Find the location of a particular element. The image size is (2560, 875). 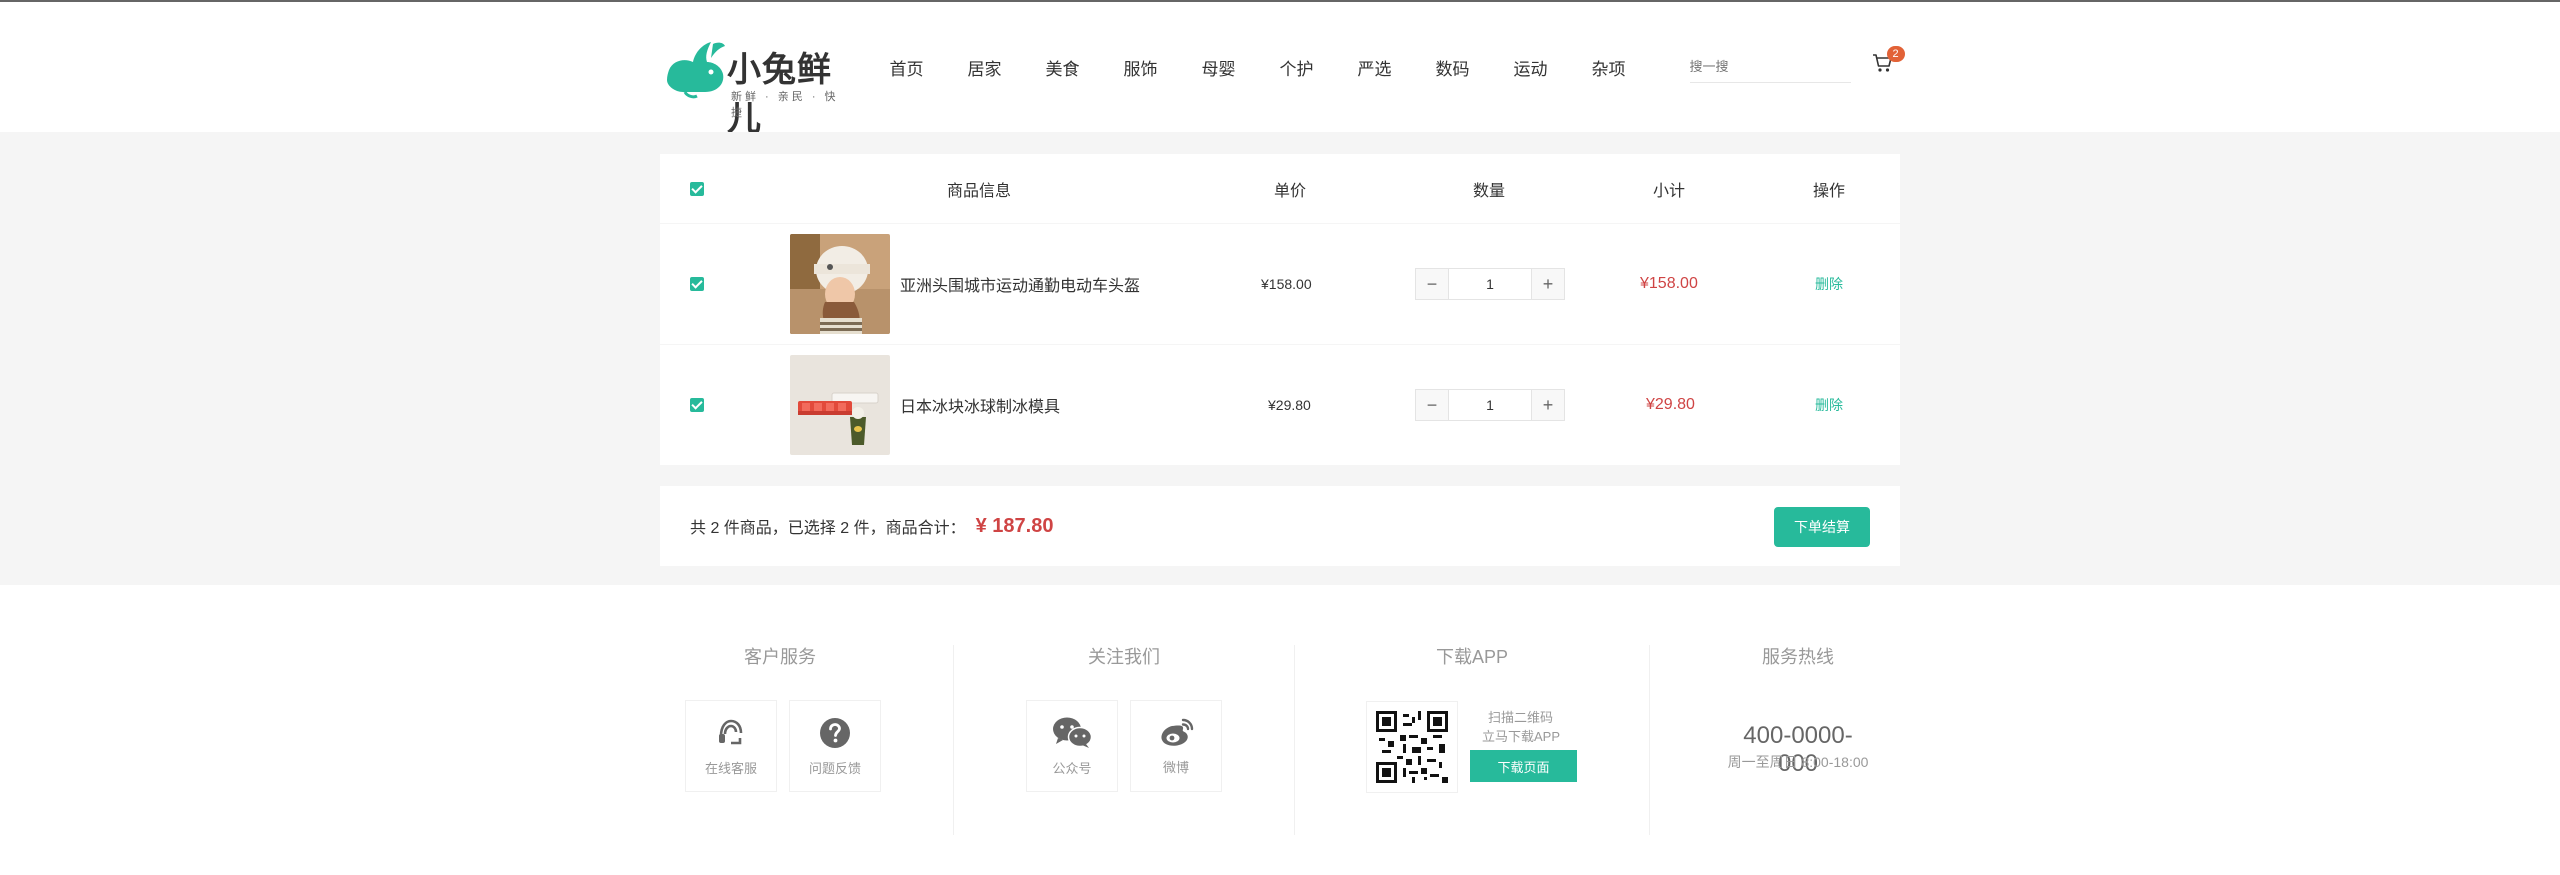

item-subtotal: ¥158.00 is located at coordinates (1669, 283).